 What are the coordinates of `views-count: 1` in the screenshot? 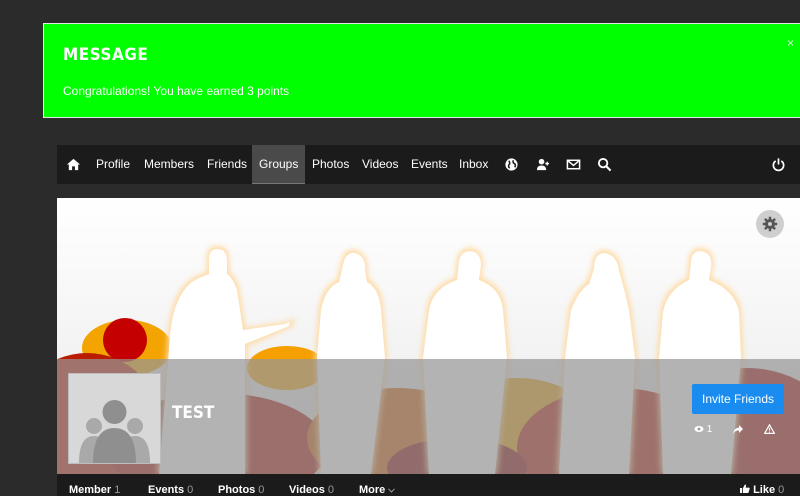 It's located at (703, 429).